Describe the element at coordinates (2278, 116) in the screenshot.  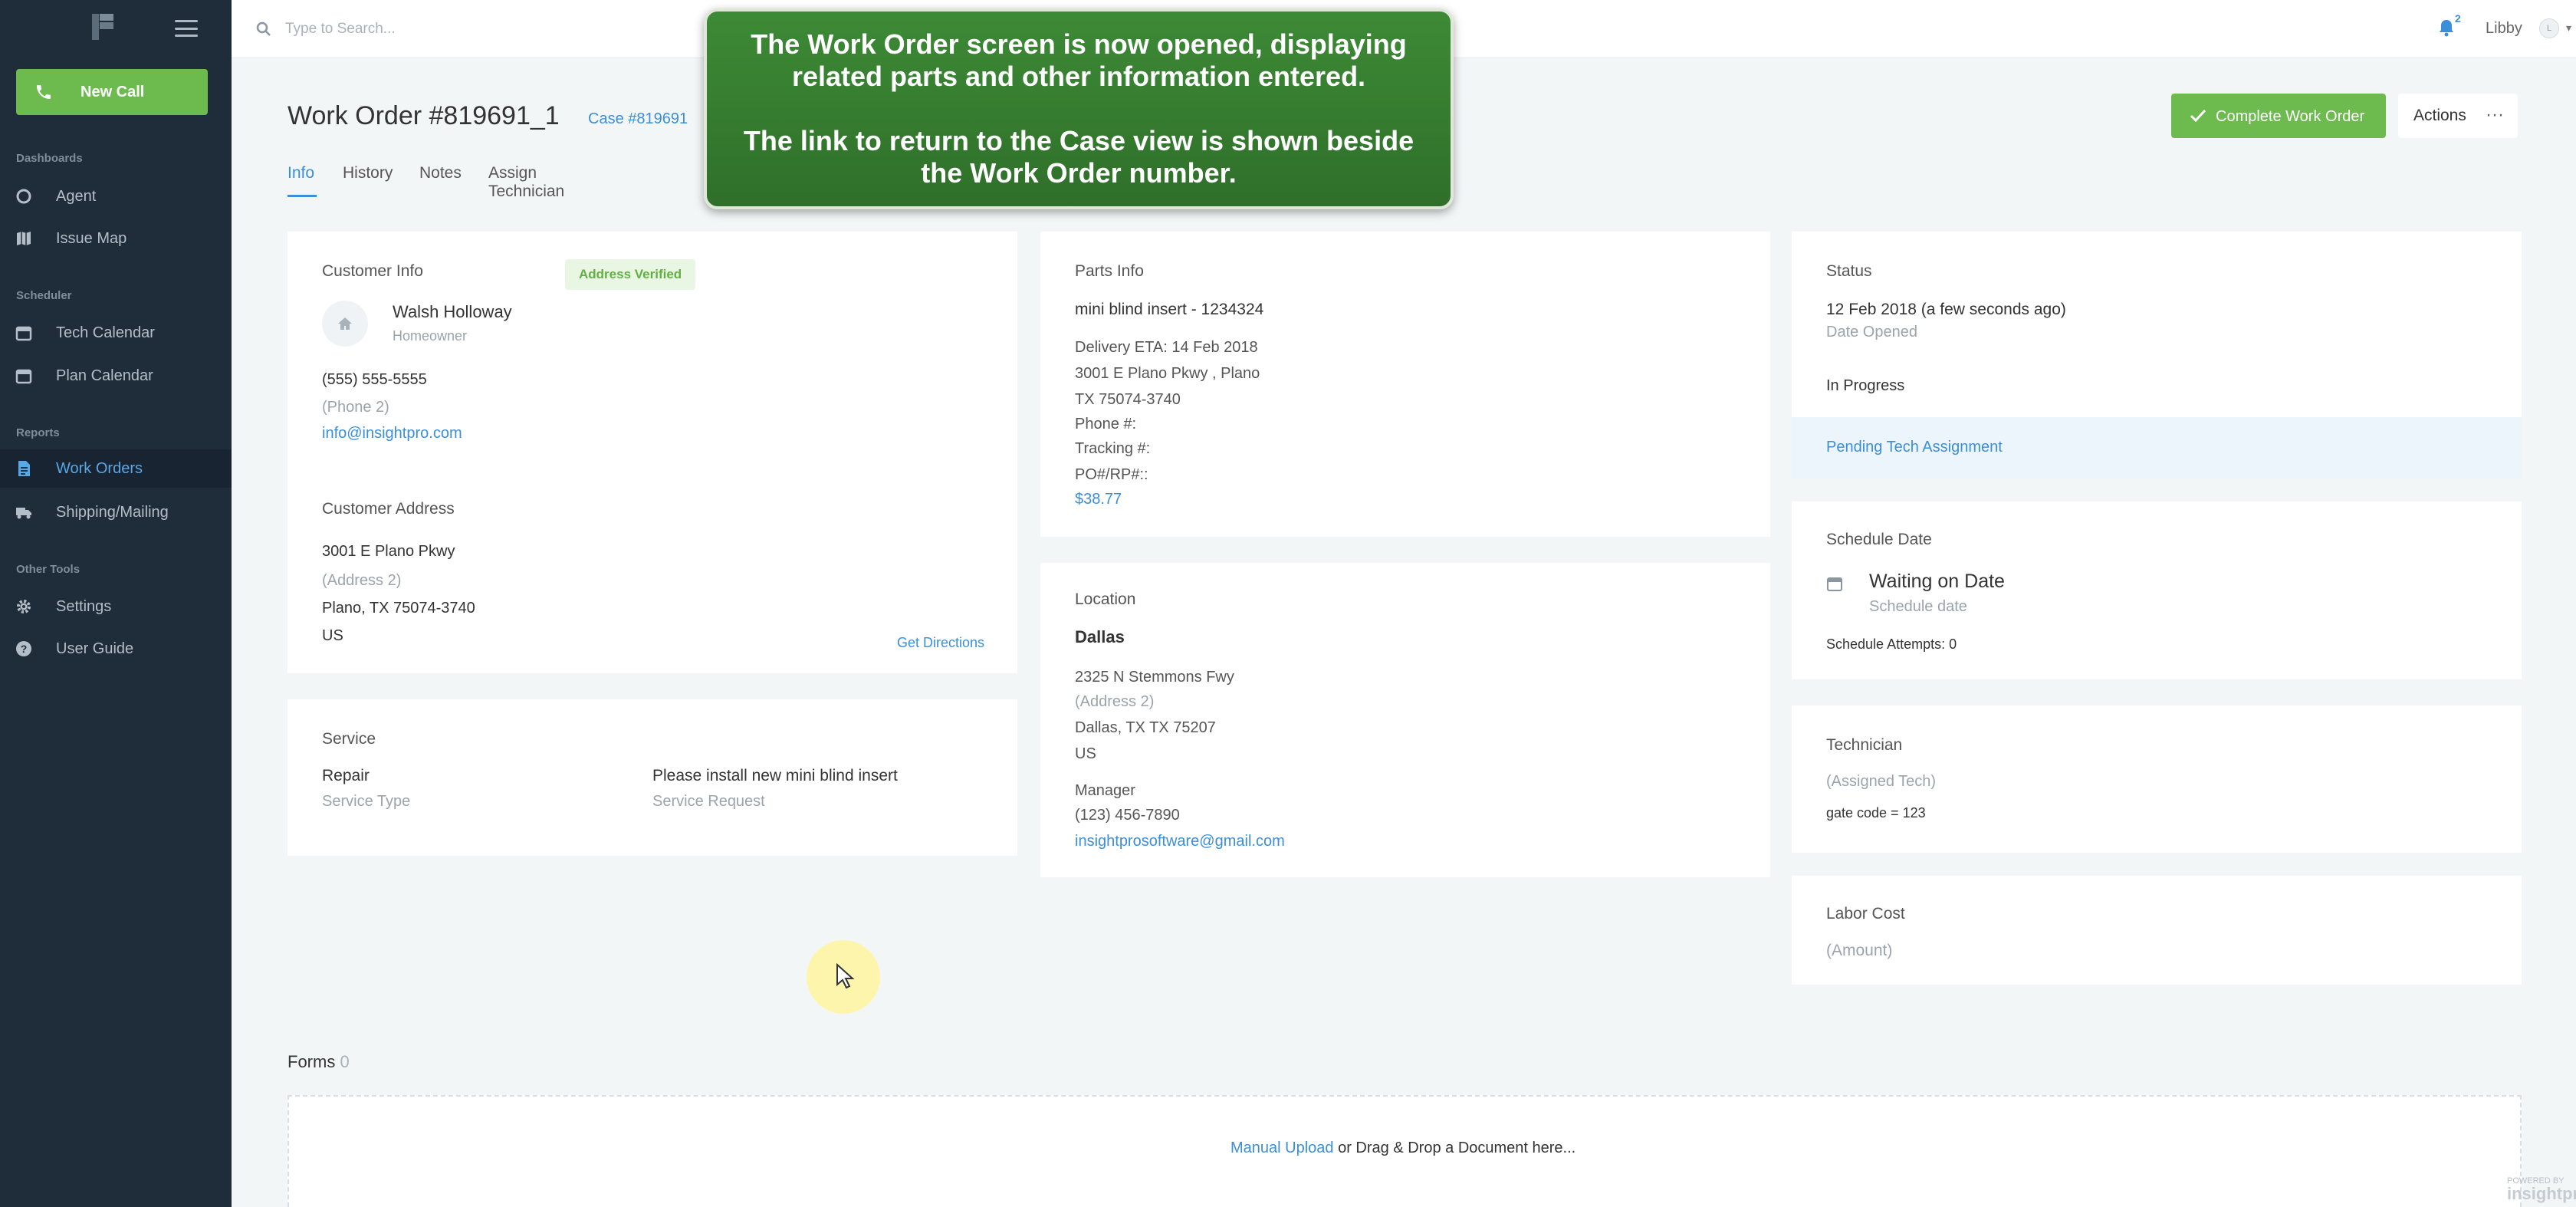
I see `complete-work-order-button: Complete Work Order` at that location.